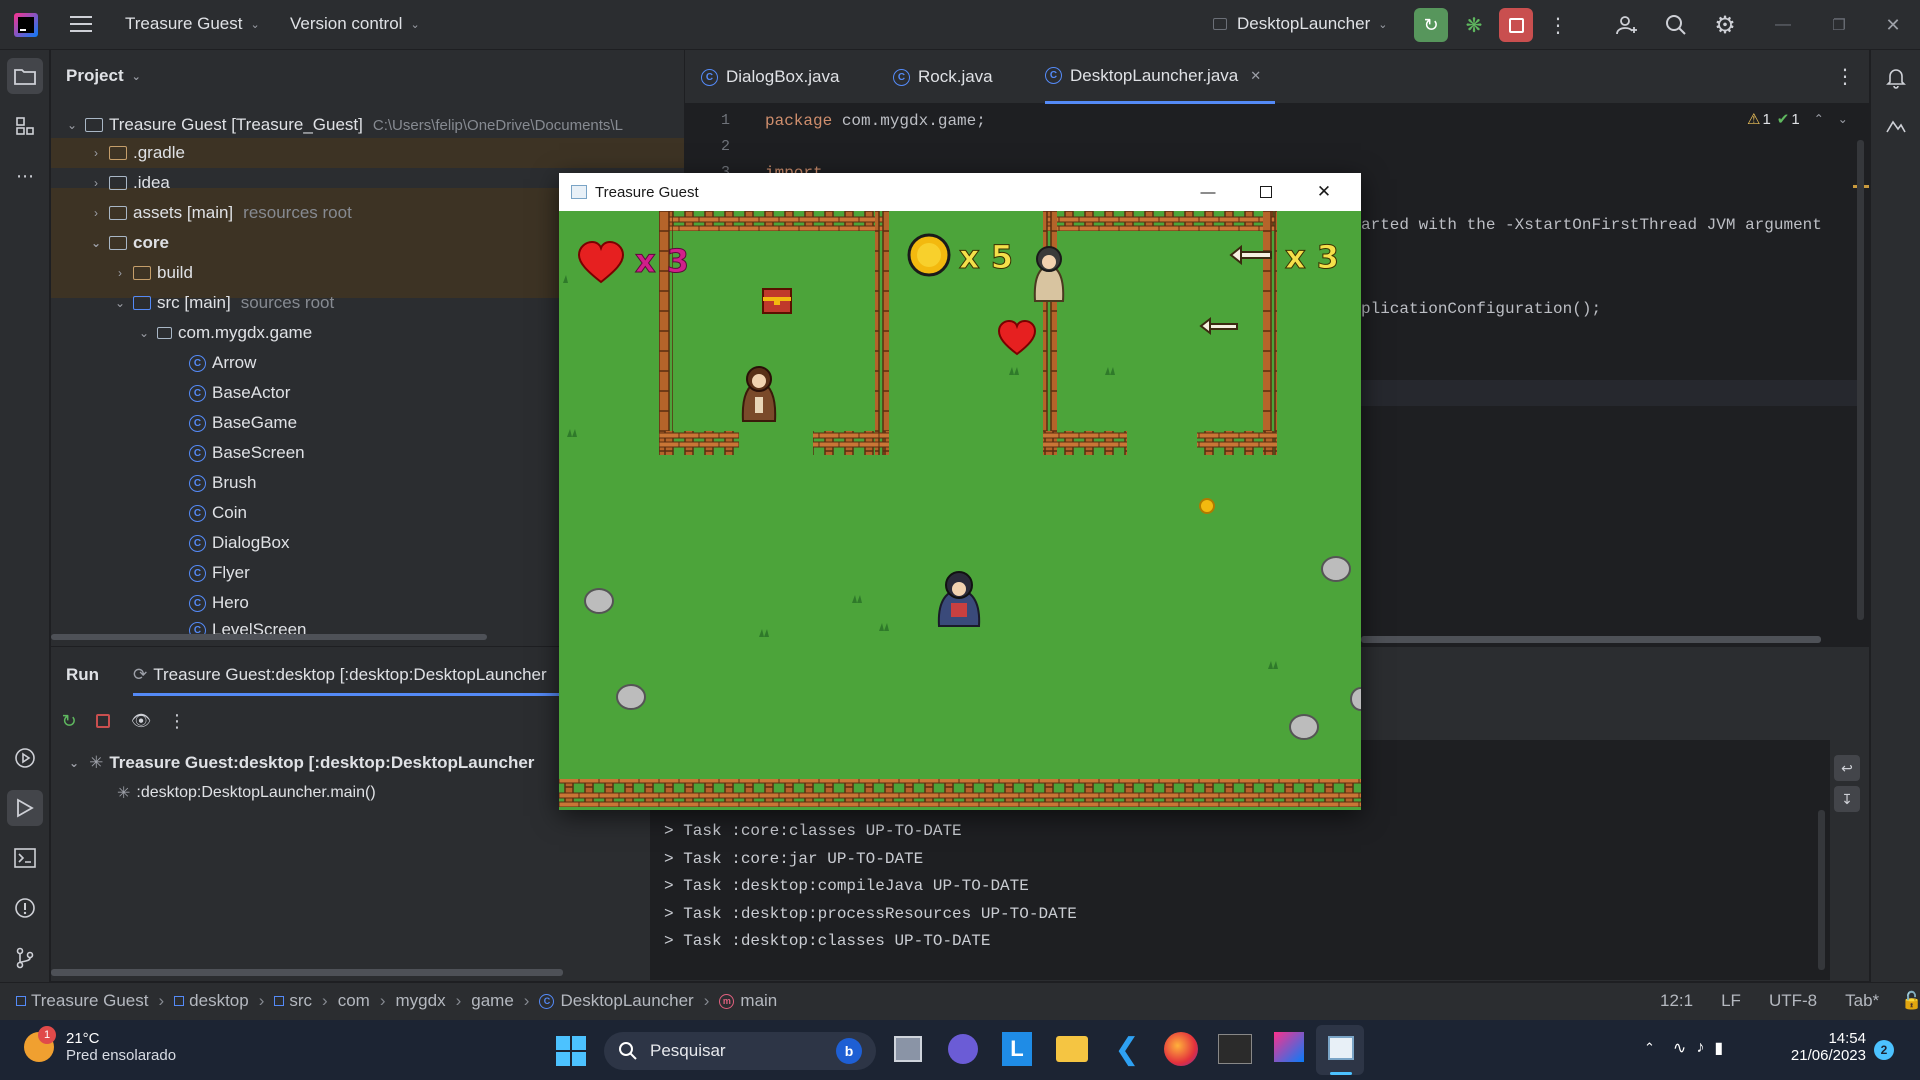 The image size is (1920, 1080). Describe the element at coordinates (1793, 1001) in the screenshot. I see `file-encoding: UTF-8` at that location.